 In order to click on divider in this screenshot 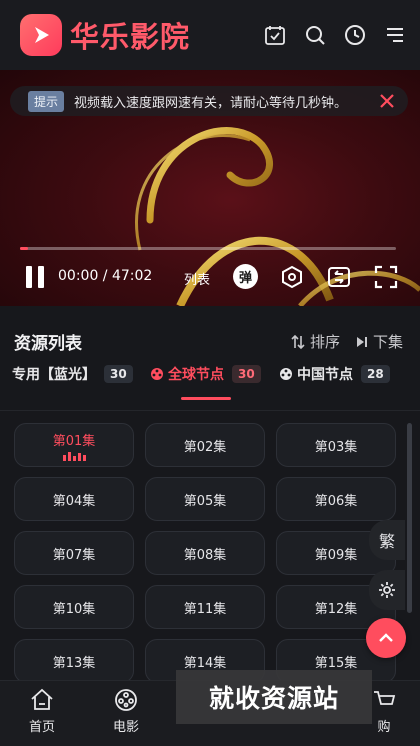, I will do `click(210, 410)`.